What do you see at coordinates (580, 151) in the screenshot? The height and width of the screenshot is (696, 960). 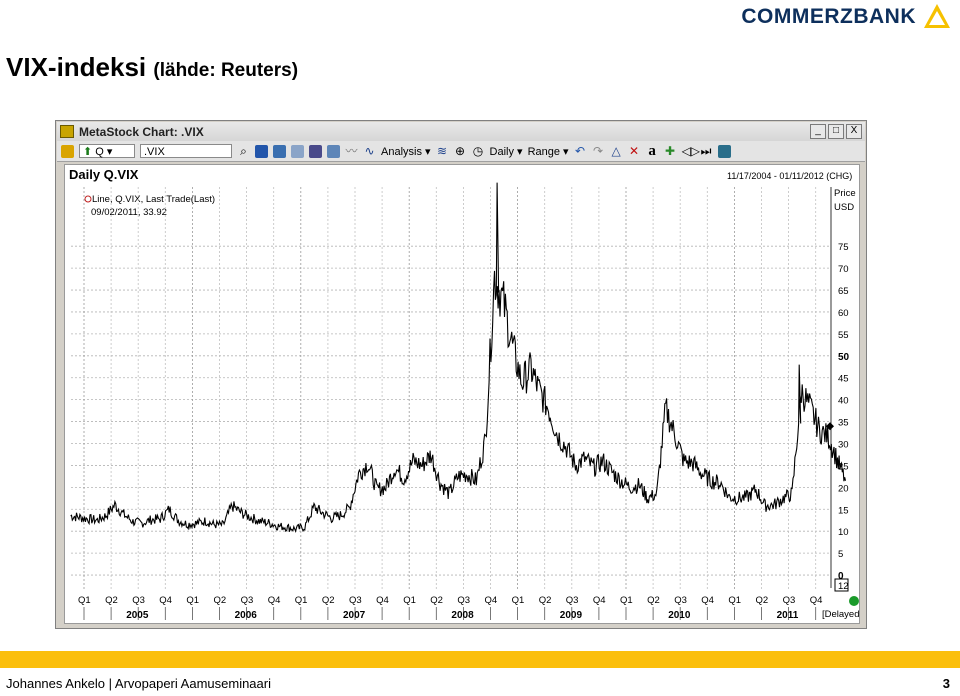 I see `undo-icon: ↶` at bounding box center [580, 151].